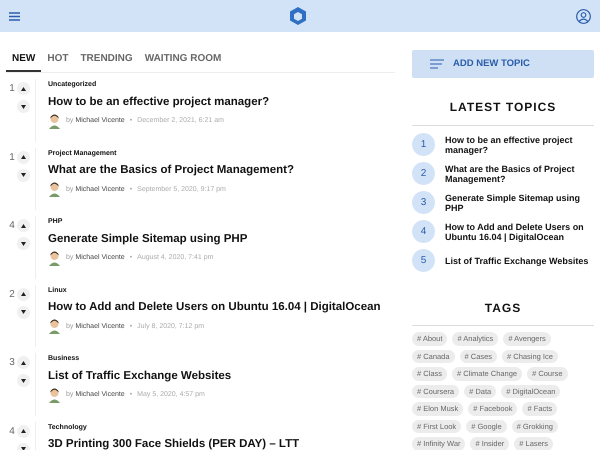 Image resolution: width=600 pixels, height=450 pixels. What do you see at coordinates (12, 295) in the screenshot?
I see `vote-count: 2` at bounding box center [12, 295].